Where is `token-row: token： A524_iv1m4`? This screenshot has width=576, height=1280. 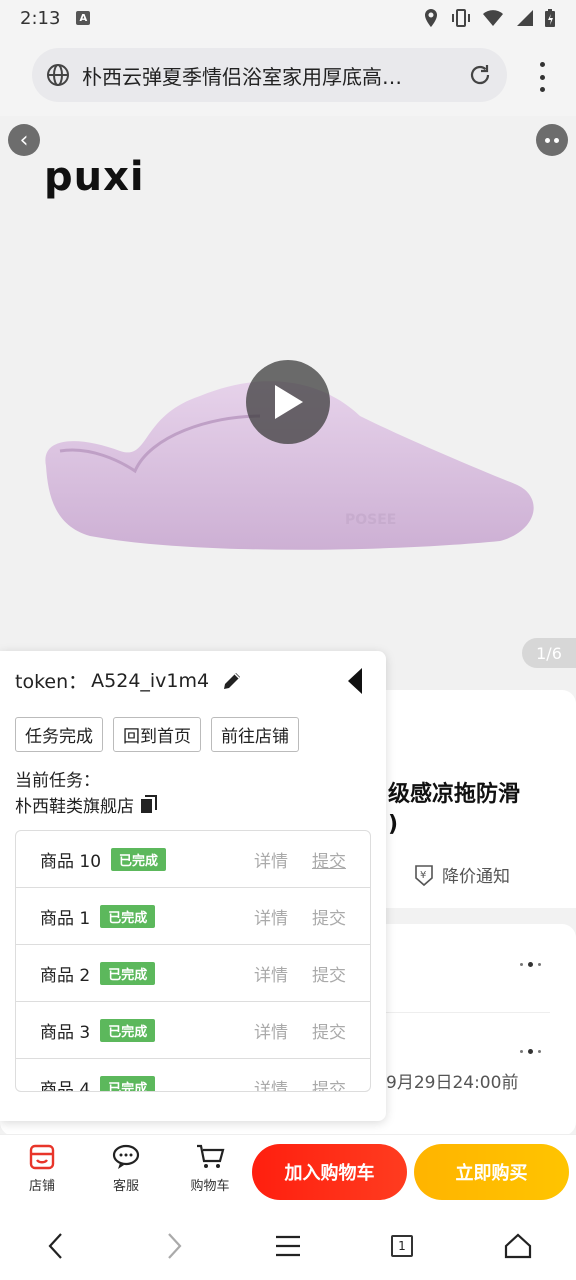
token-row: token： A524_iv1m4 is located at coordinates (129, 680).